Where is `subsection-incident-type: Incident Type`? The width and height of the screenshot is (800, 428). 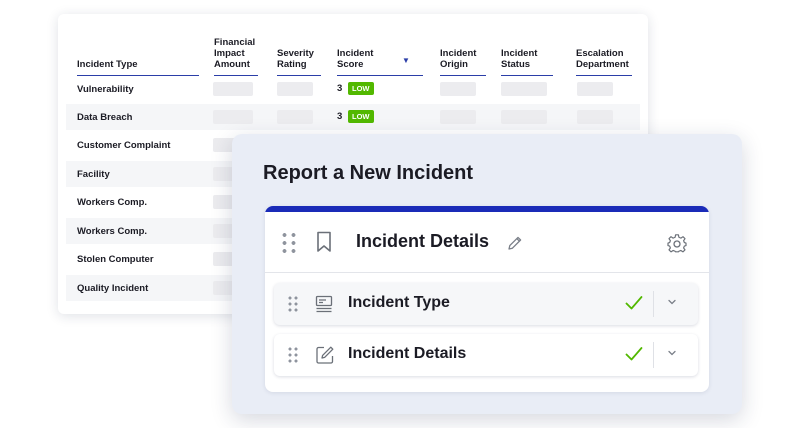 subsection-incident-type: Incident Type is located at coordinates (486, 304).